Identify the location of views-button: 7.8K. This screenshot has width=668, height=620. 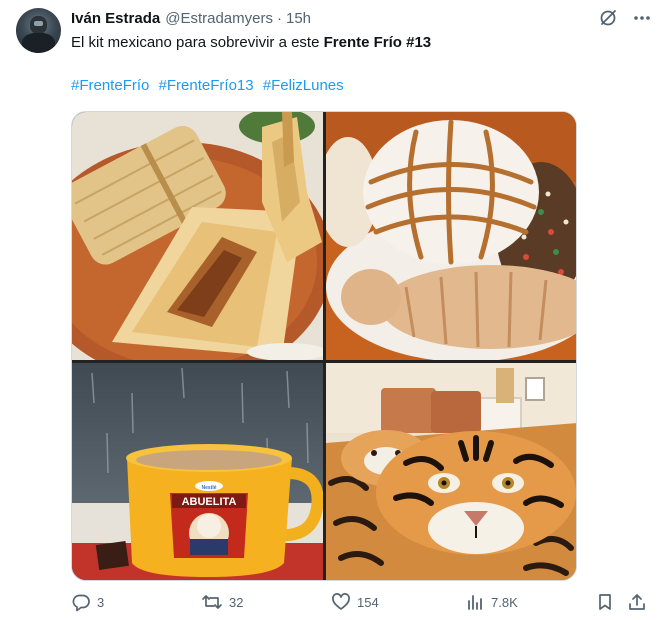
(491, 602).